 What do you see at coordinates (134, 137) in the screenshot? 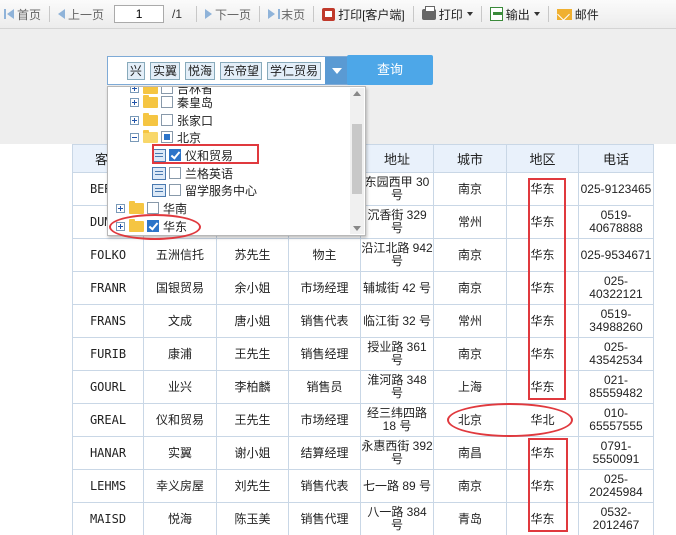
I see `collapse-icon` at bounding box center [134, 137].